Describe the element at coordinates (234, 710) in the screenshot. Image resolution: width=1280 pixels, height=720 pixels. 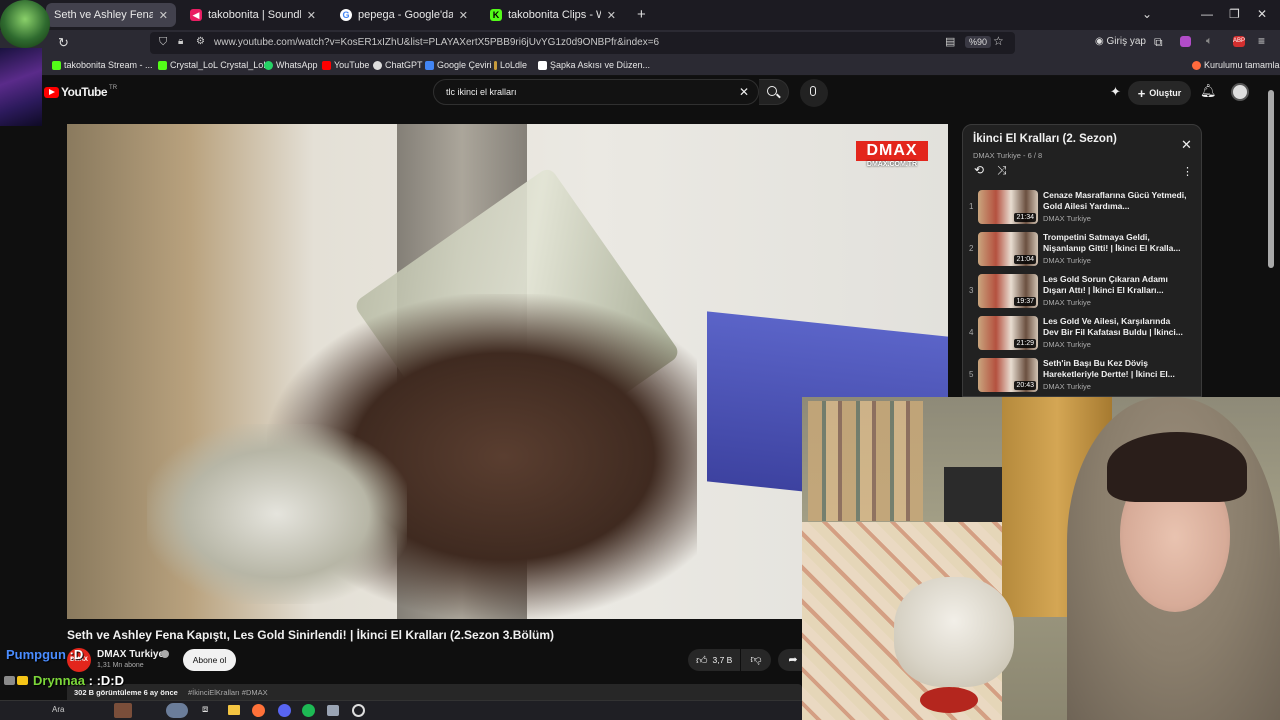
I see `file-explorer-icon` at that location.